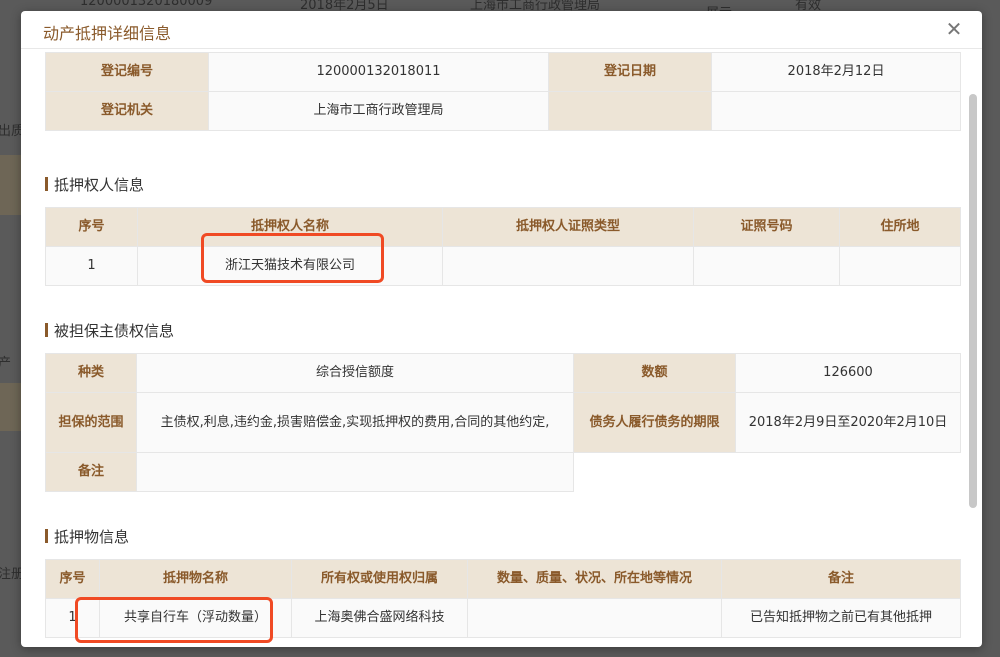 This screenshot has height=657, width=1000. Describe the element at coordinates (355, 472) in the screenshot. I see `remark-value` at that location.